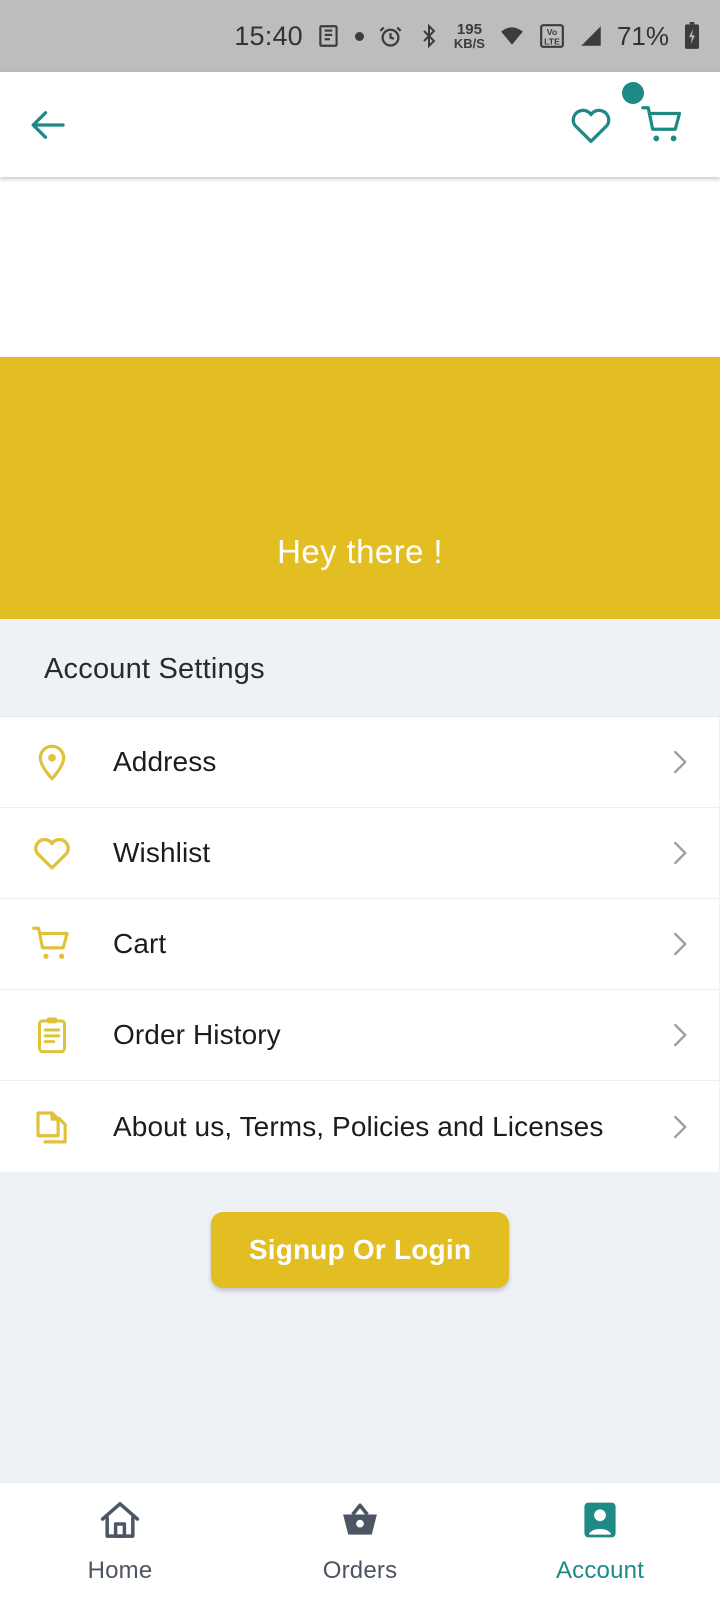 This screenshot has width=720, height=1600. I want to click on nav-item-orders: Orders, so click(360, 1541).